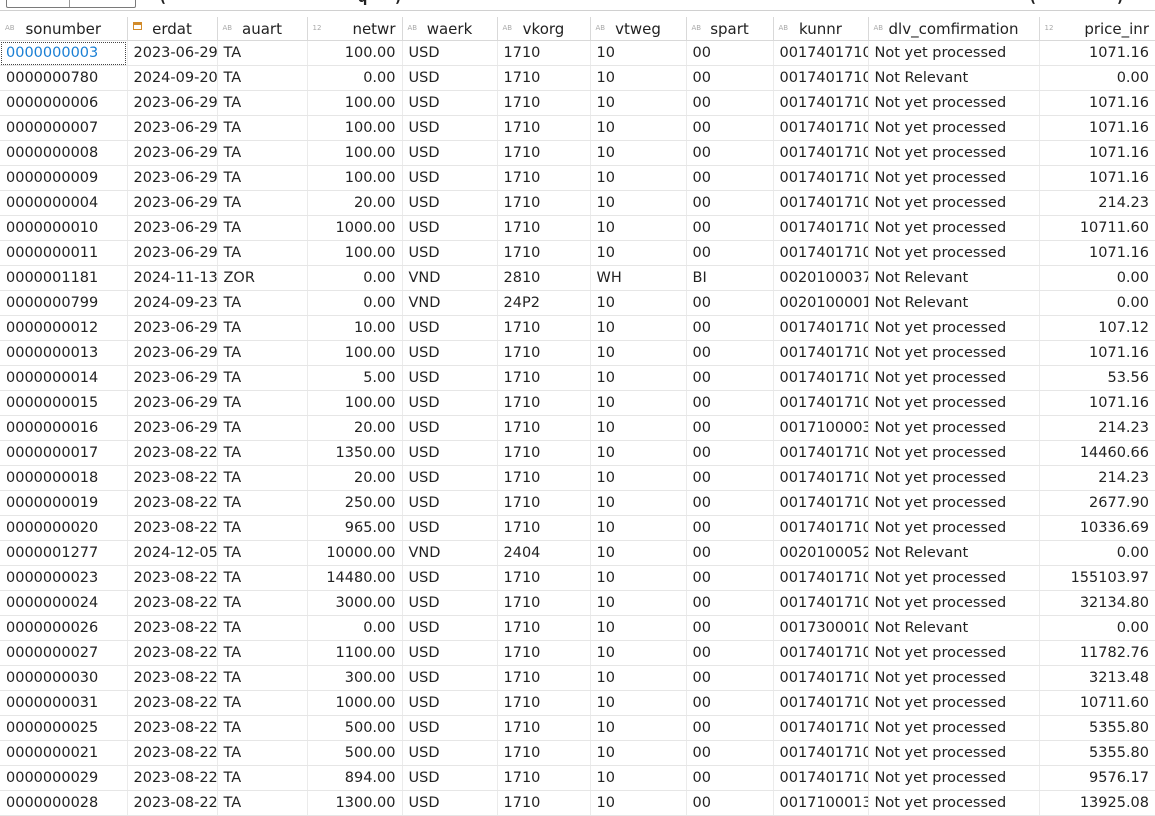 This screenshot has height=816, width=1155. I want to click on cell-sonumber: 0000000029, so click(64, 778).